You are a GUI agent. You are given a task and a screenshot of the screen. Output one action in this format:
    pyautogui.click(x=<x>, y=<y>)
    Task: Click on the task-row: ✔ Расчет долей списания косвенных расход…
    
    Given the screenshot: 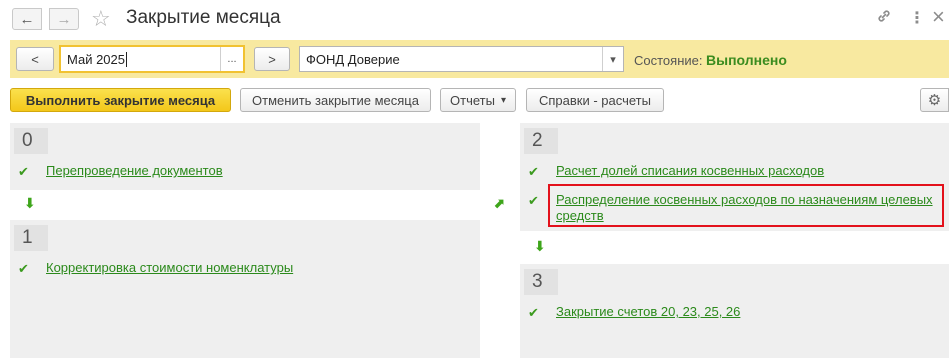 What is the action you would take?
    pyautogui.click(x=676, y=171)
    